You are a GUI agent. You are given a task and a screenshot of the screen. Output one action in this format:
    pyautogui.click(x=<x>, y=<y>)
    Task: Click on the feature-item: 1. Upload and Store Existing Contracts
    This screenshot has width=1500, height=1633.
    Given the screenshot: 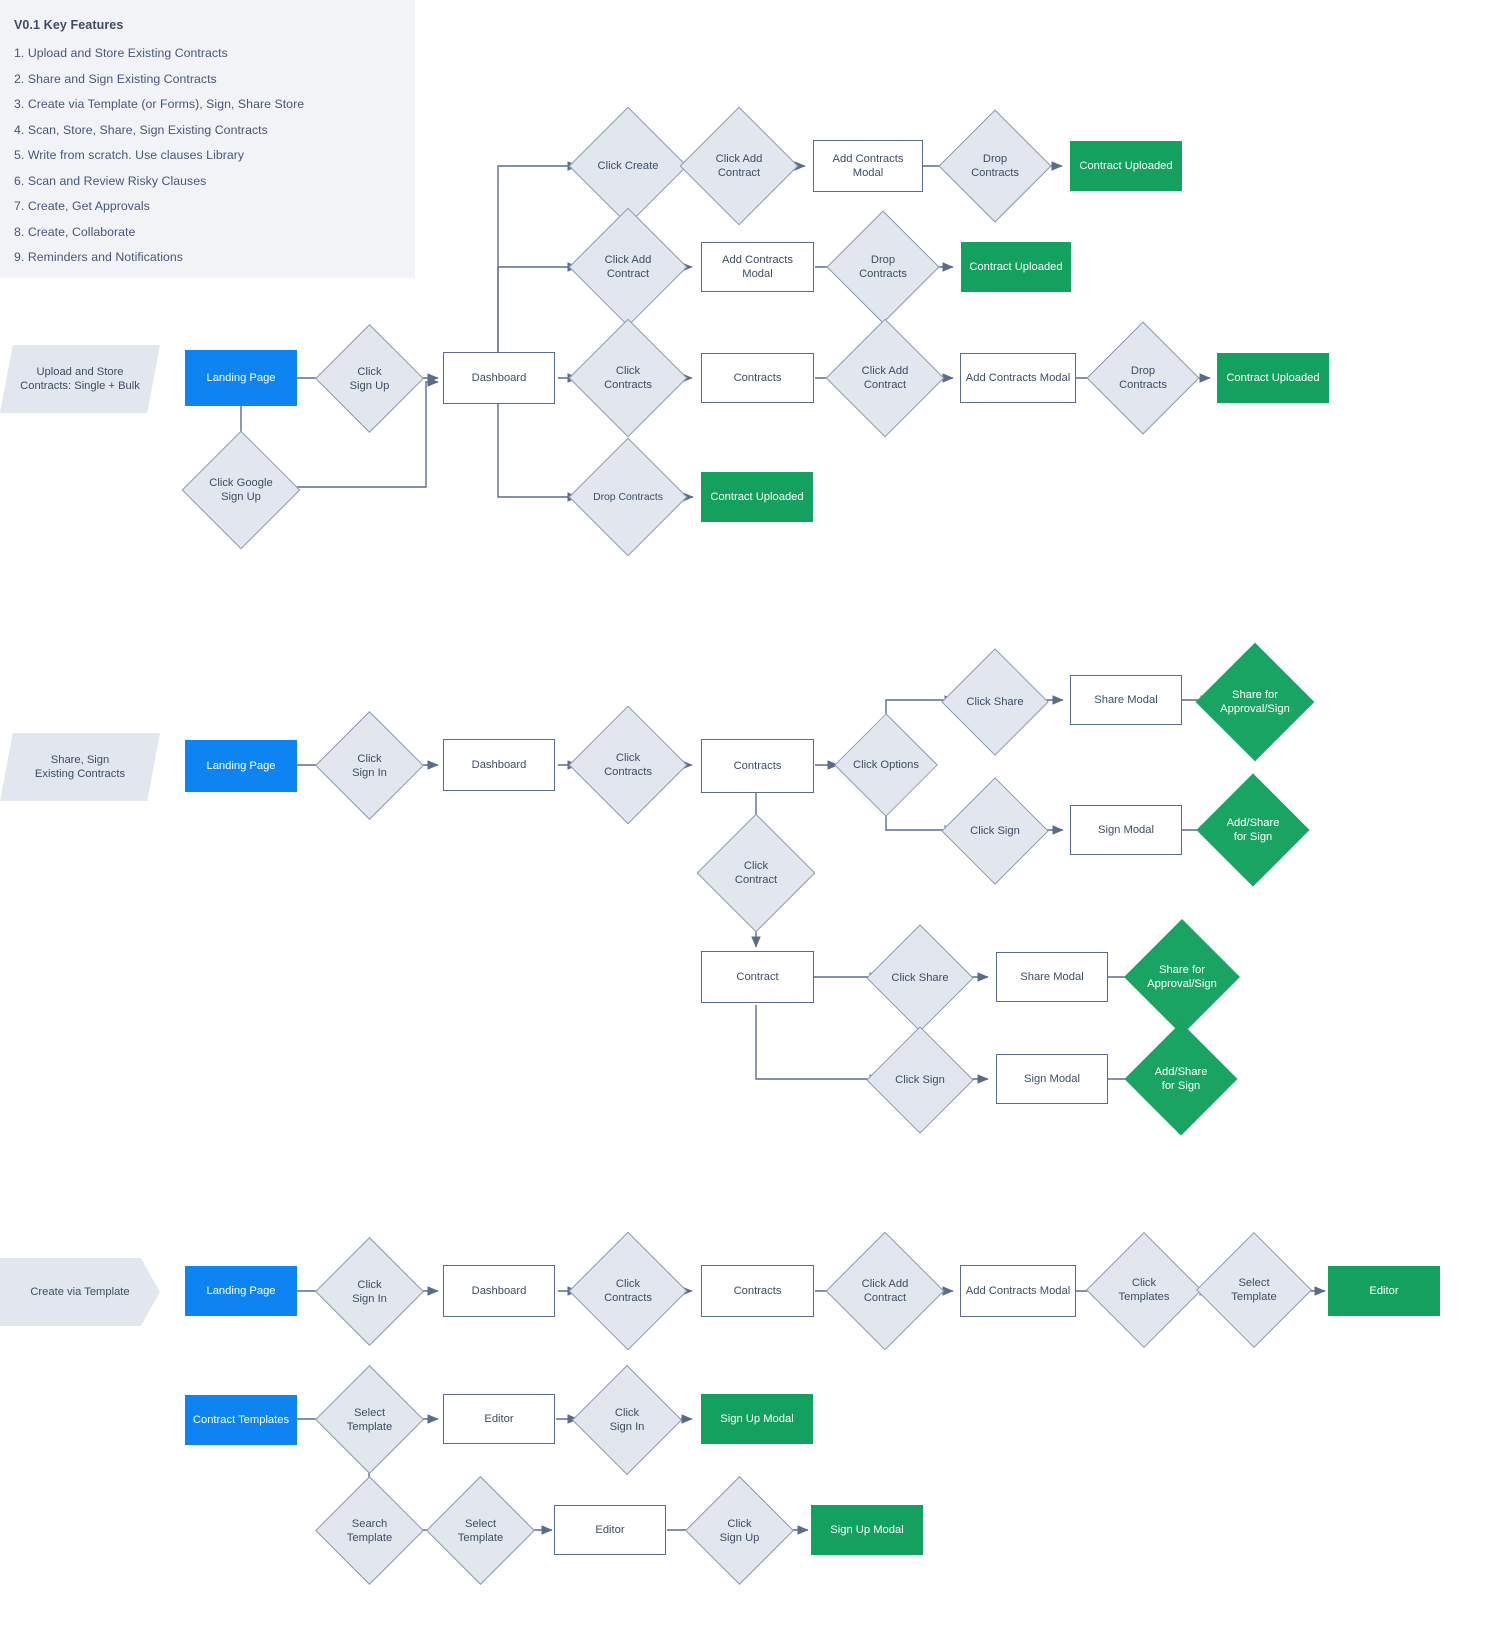 What is the action you would take?
    pyautogui.click(x=121, y=53)
    